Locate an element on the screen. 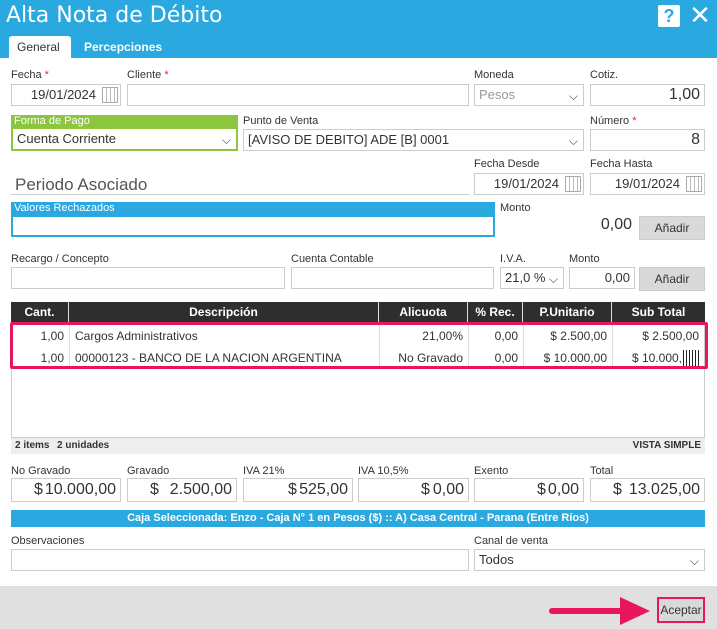 Image resolution: width=717 pixels, height=629 pixels. total-label: Total is located at coordinates (602, 471).